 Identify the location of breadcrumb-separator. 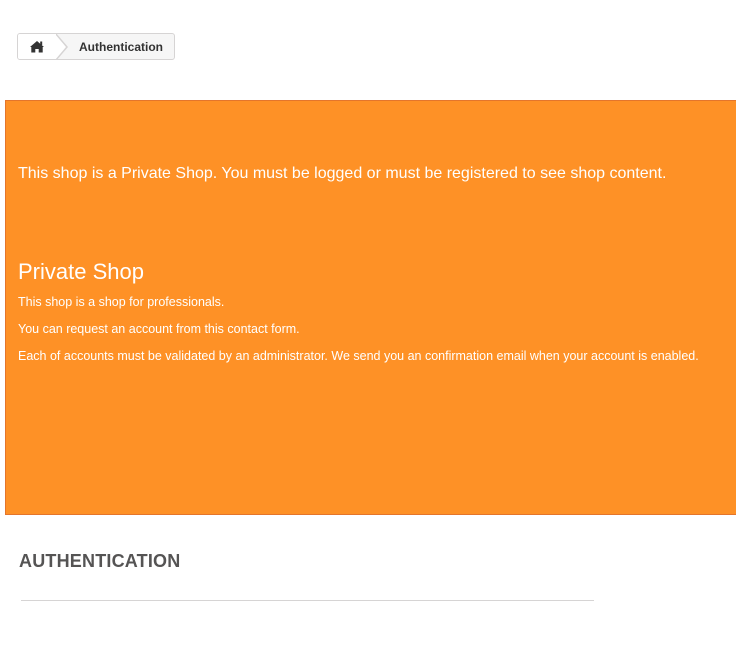
(61, 46).